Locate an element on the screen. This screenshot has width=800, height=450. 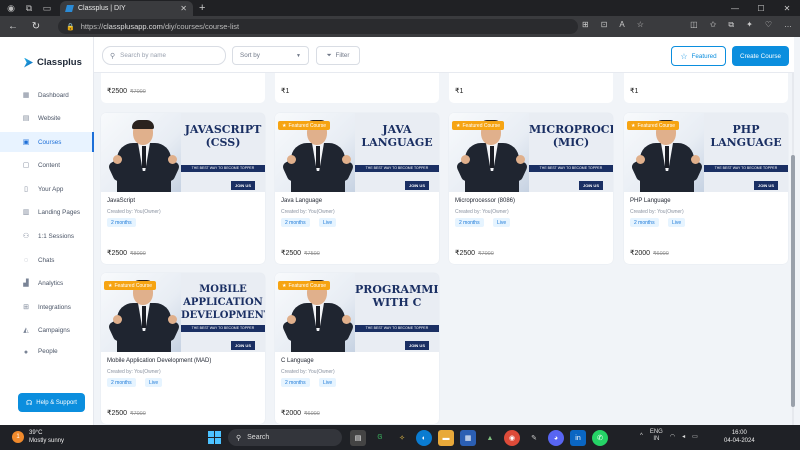
fruit-app-icon: ✧ is located at coordinates (402, 438).